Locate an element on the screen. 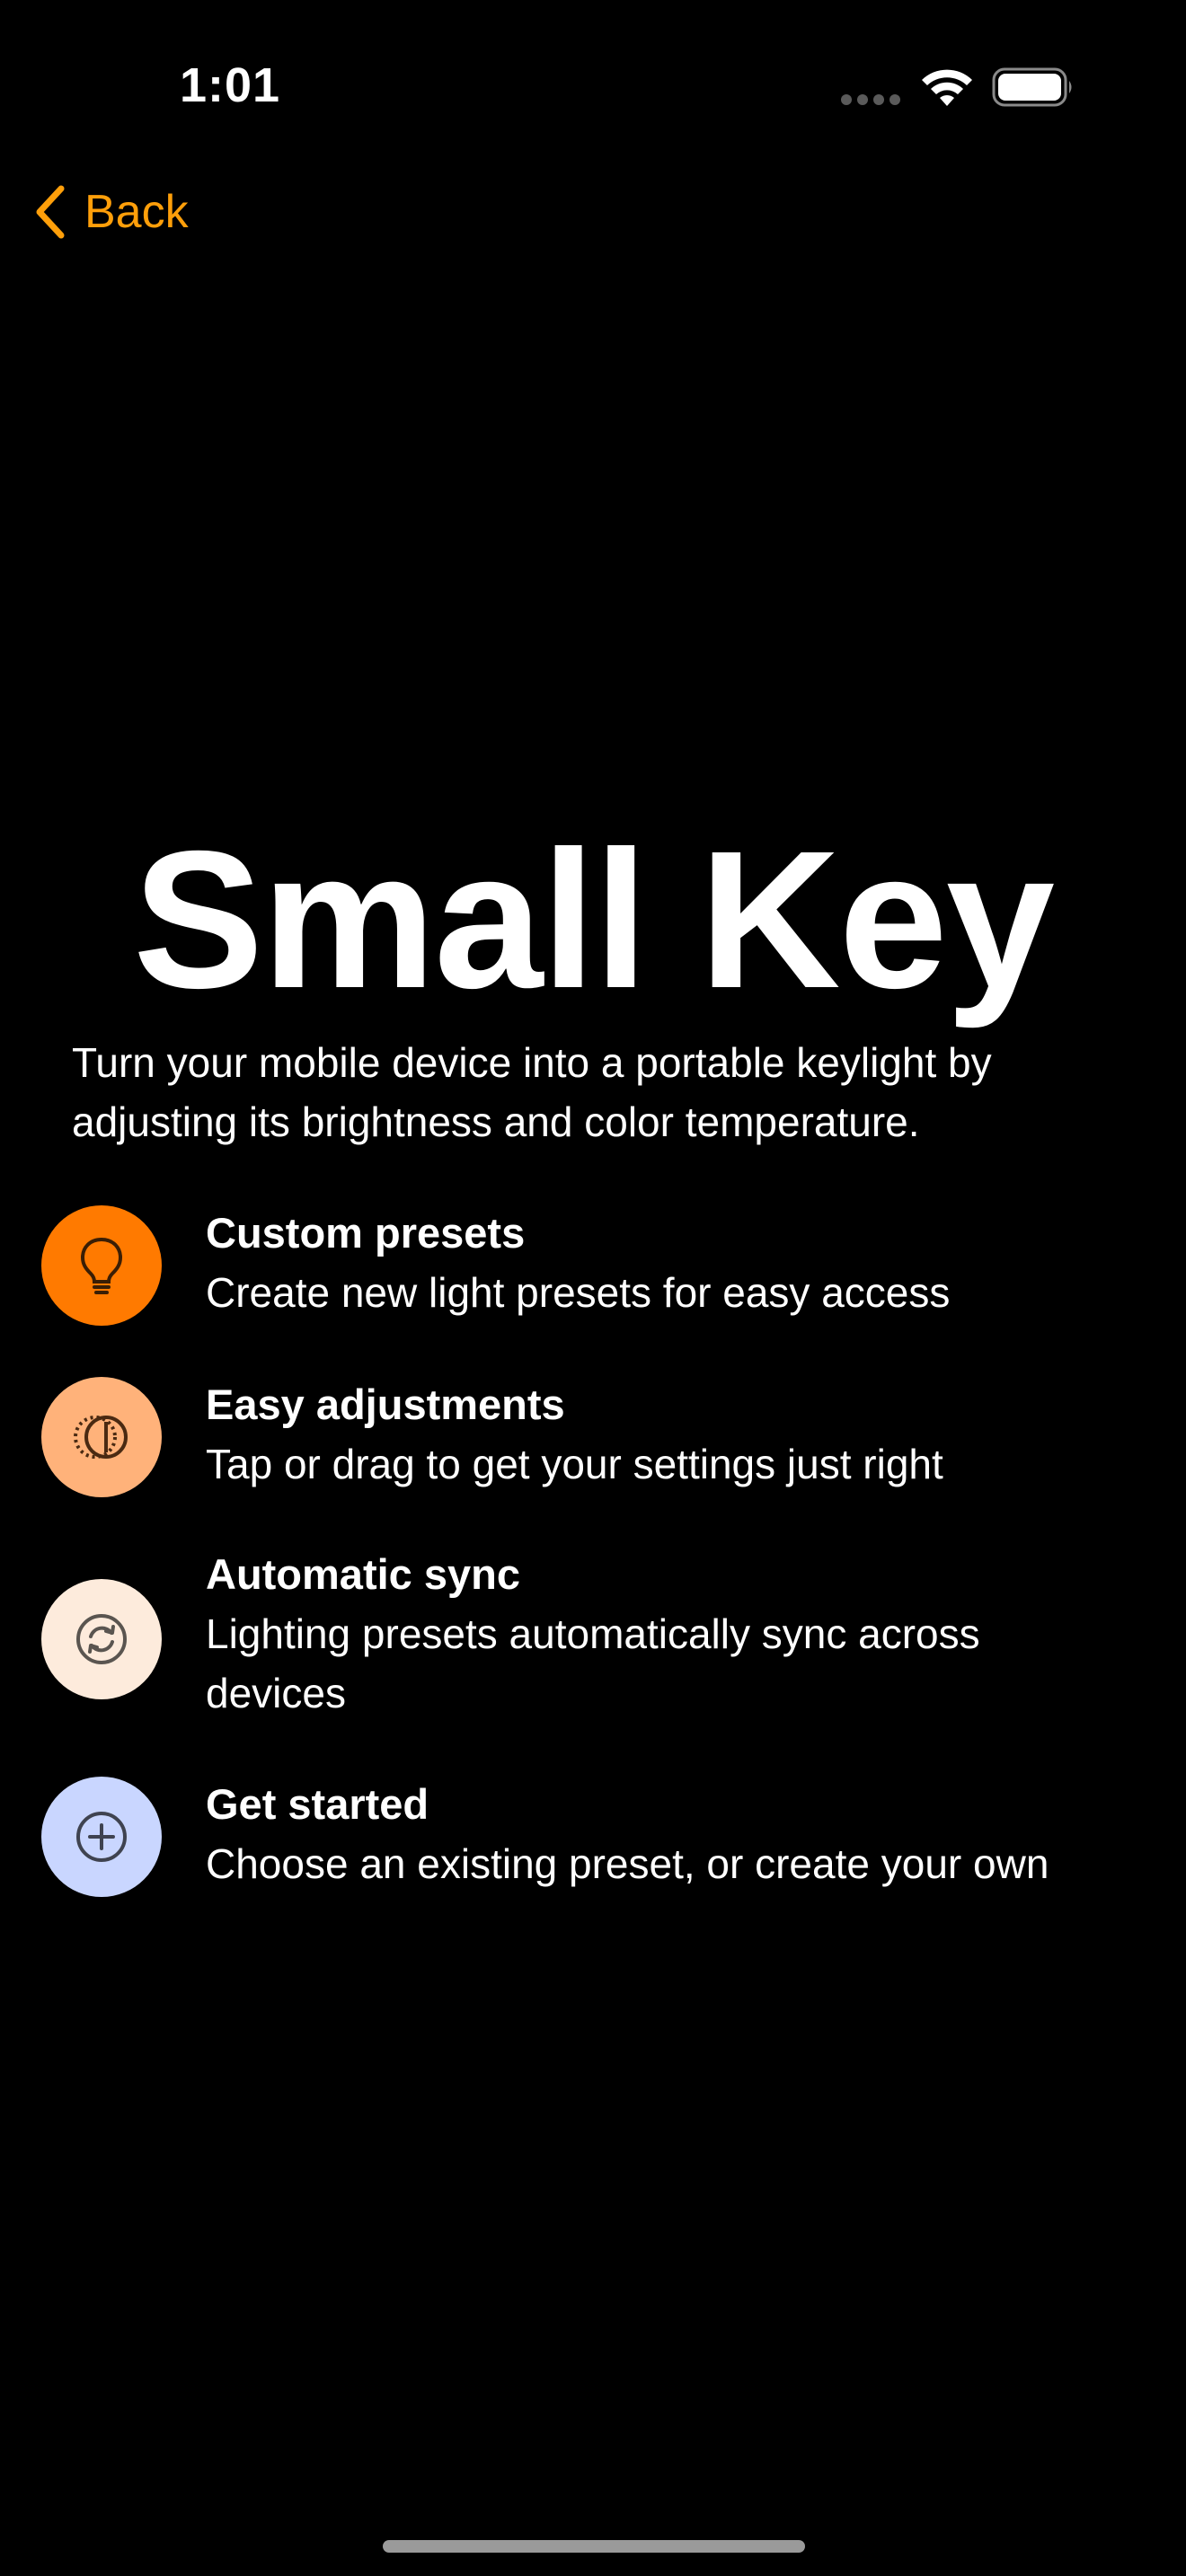 The width and height of the screenshot is (1186, 2576). chevron-left-icon is located at coordinates (50, 212).